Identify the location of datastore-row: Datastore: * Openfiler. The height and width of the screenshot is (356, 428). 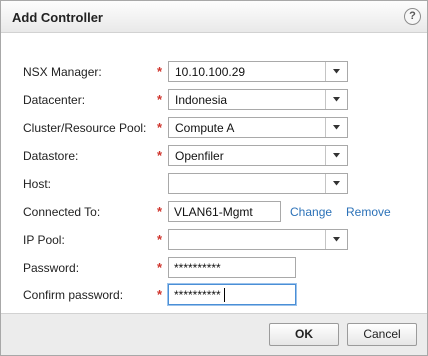
(214, 156).